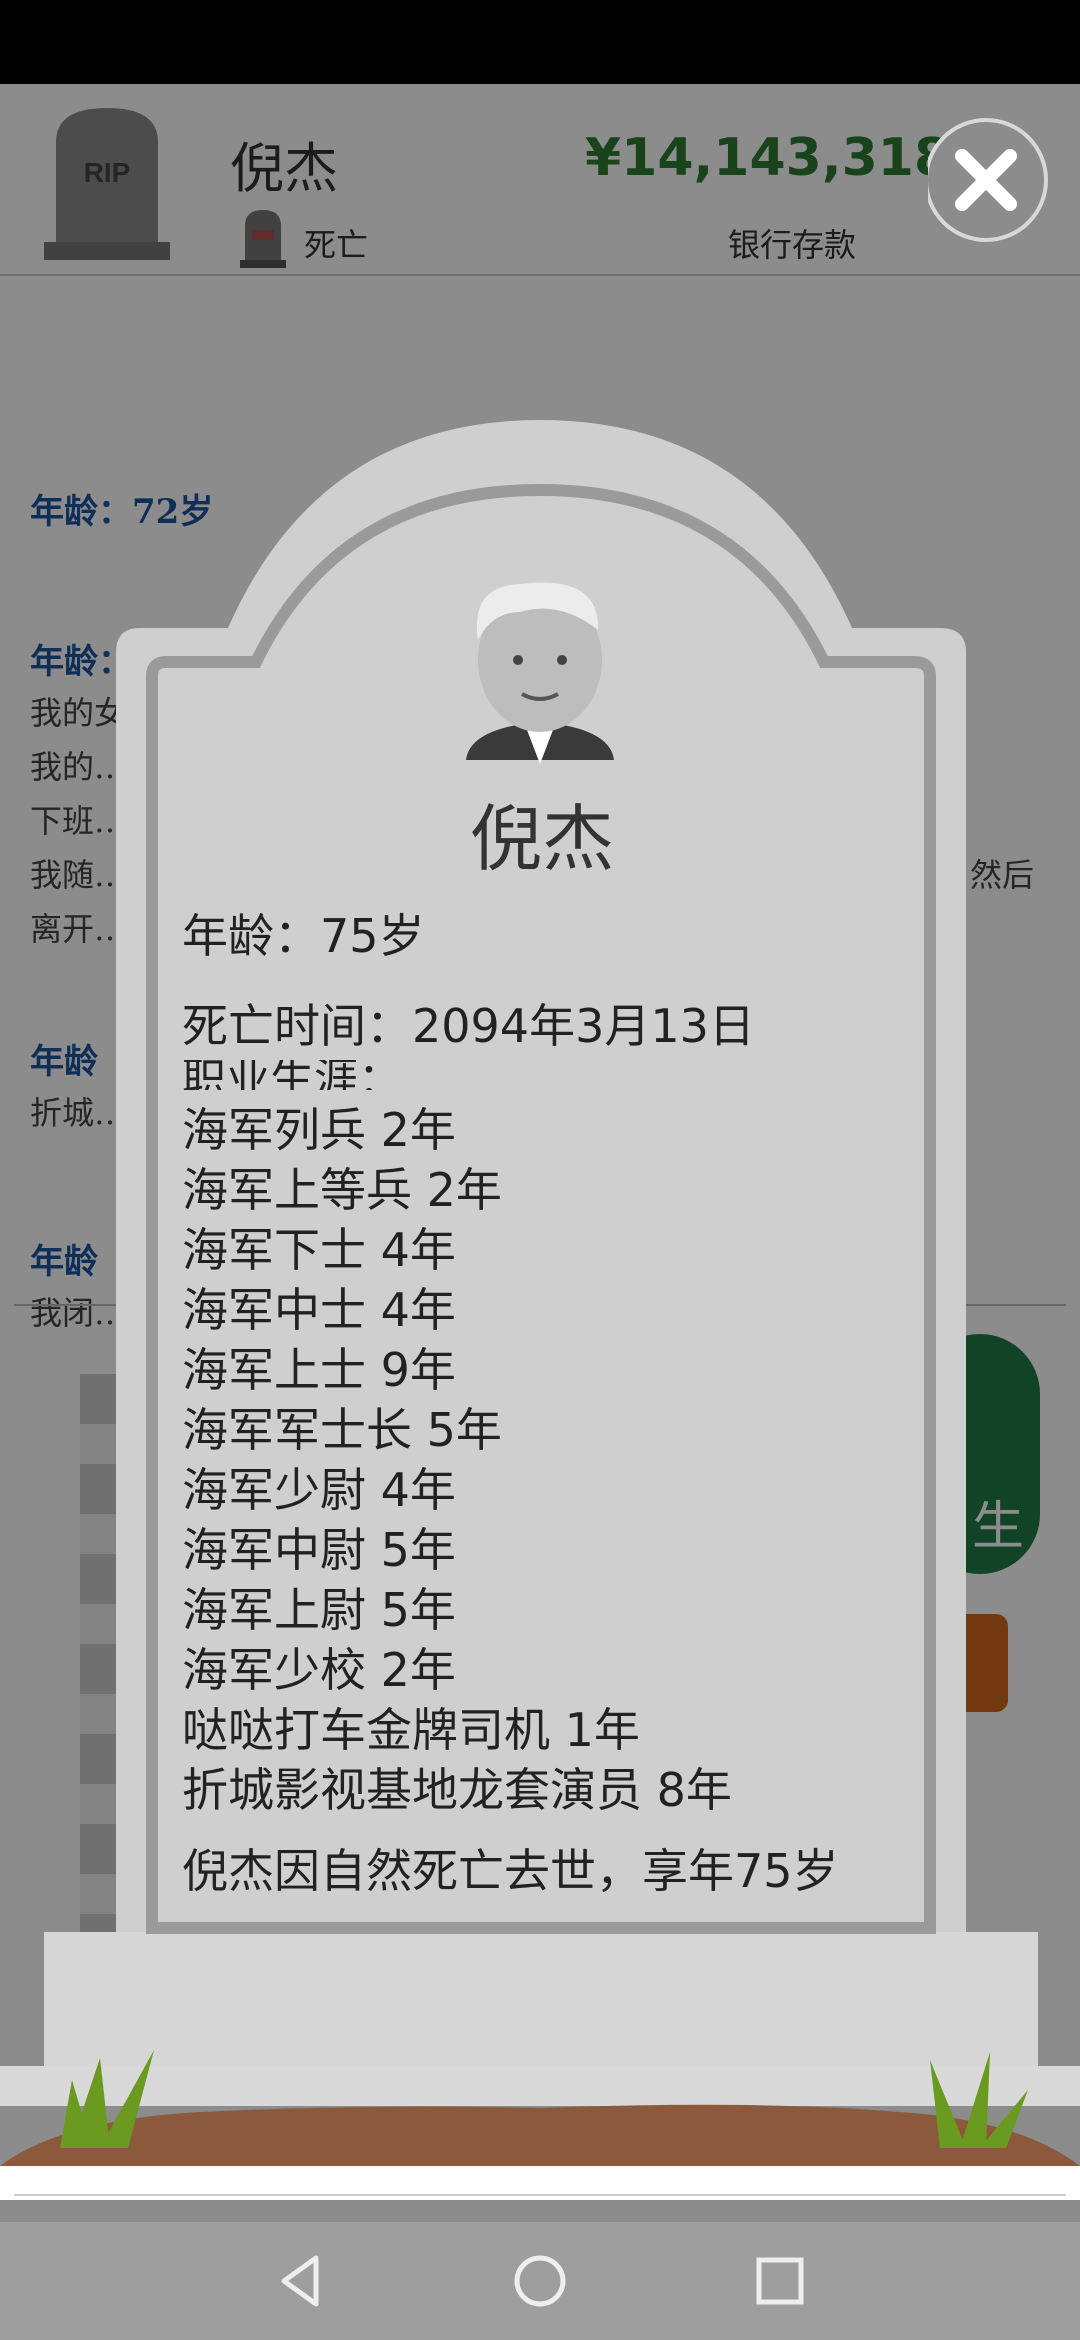 The height and width of the screenshot is (2340, 1080). Describe the element at coordinates (319, 1250) in the screenshot. I see `career-item: 海军下士 4年` at that location.